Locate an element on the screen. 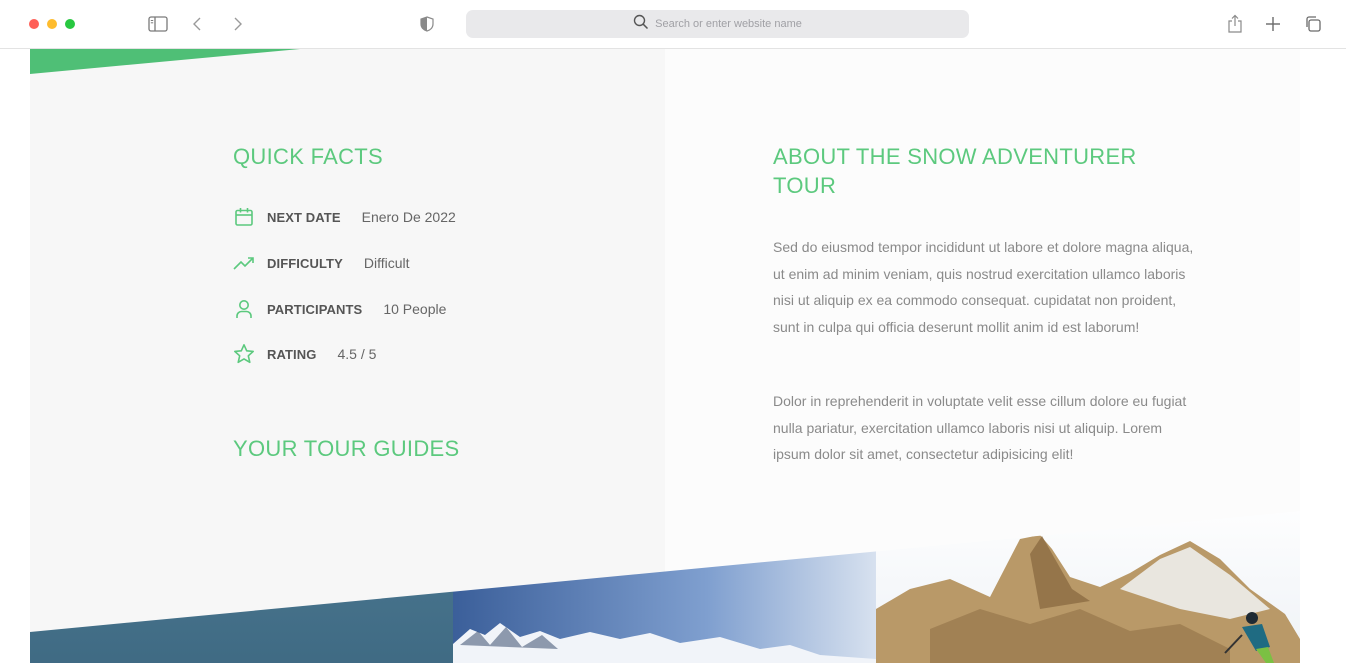  zoom-window-button is located at coordinates (70, 24).